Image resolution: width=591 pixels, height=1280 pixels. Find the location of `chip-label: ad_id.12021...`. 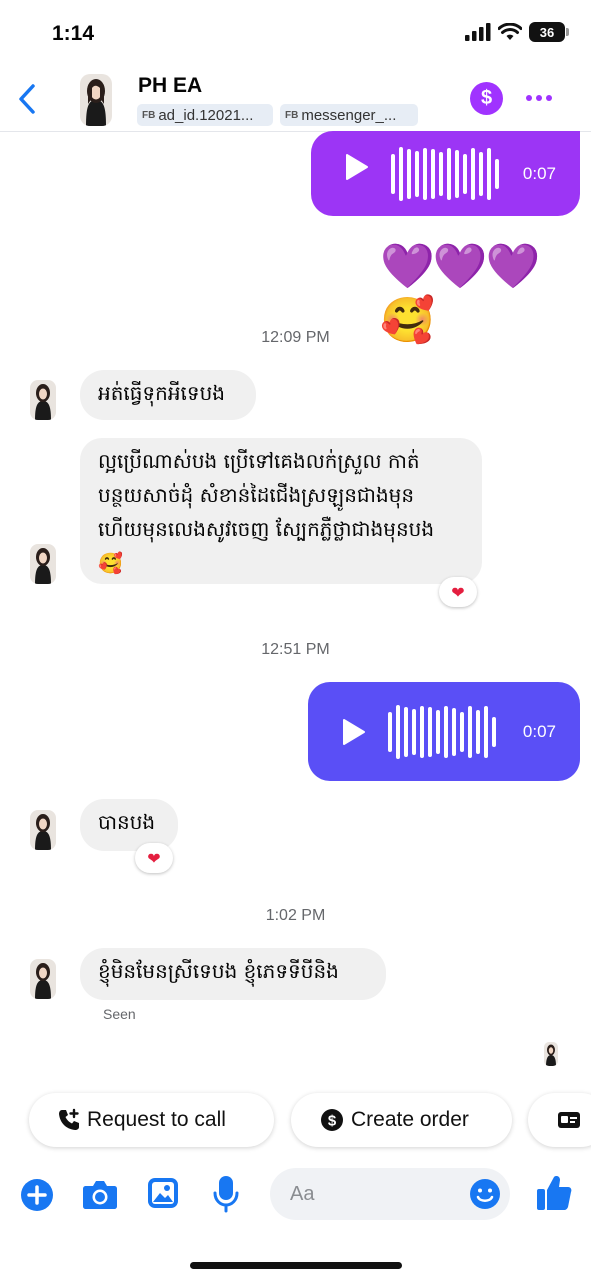

chip-label: ad_id.12021... is located at coordinates (206, 115).